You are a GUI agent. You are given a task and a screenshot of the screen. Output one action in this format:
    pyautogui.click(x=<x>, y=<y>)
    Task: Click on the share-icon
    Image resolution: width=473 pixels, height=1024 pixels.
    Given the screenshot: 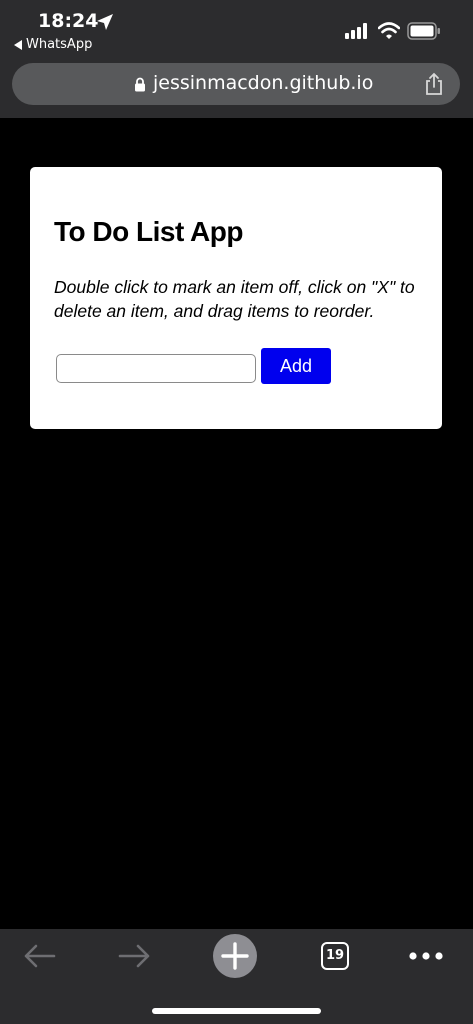 What is the action you would take?
    pyautogui.click(x=434, y=84)
    